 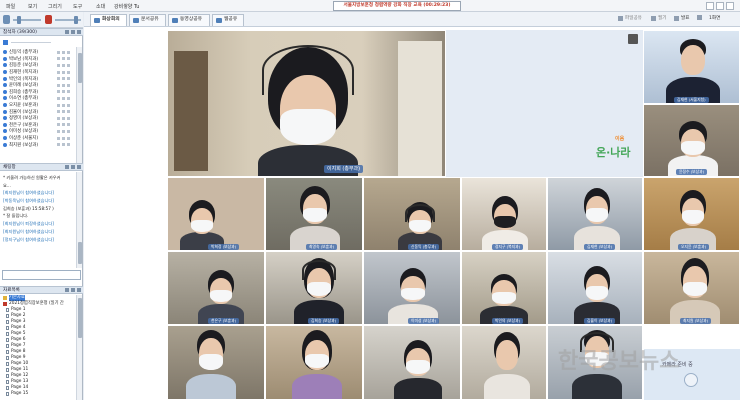 I want to click on maximize-icon, so click(x=720, y=6).